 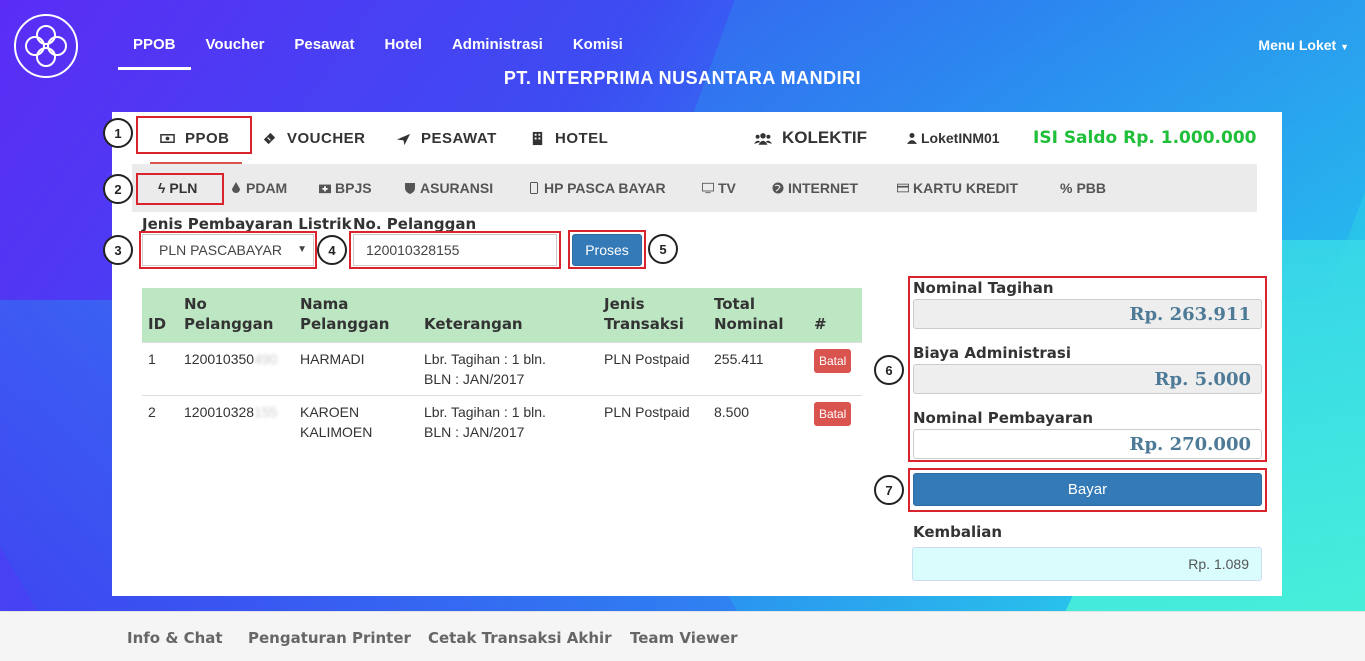 I want to click on username: LoketINM01, so click(x=960, y=138).